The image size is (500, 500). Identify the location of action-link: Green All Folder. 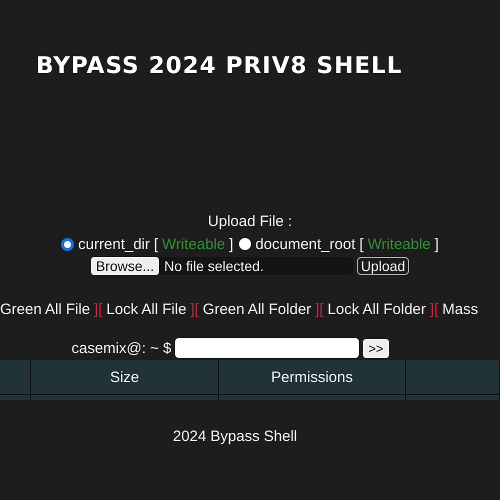
(257, 309).